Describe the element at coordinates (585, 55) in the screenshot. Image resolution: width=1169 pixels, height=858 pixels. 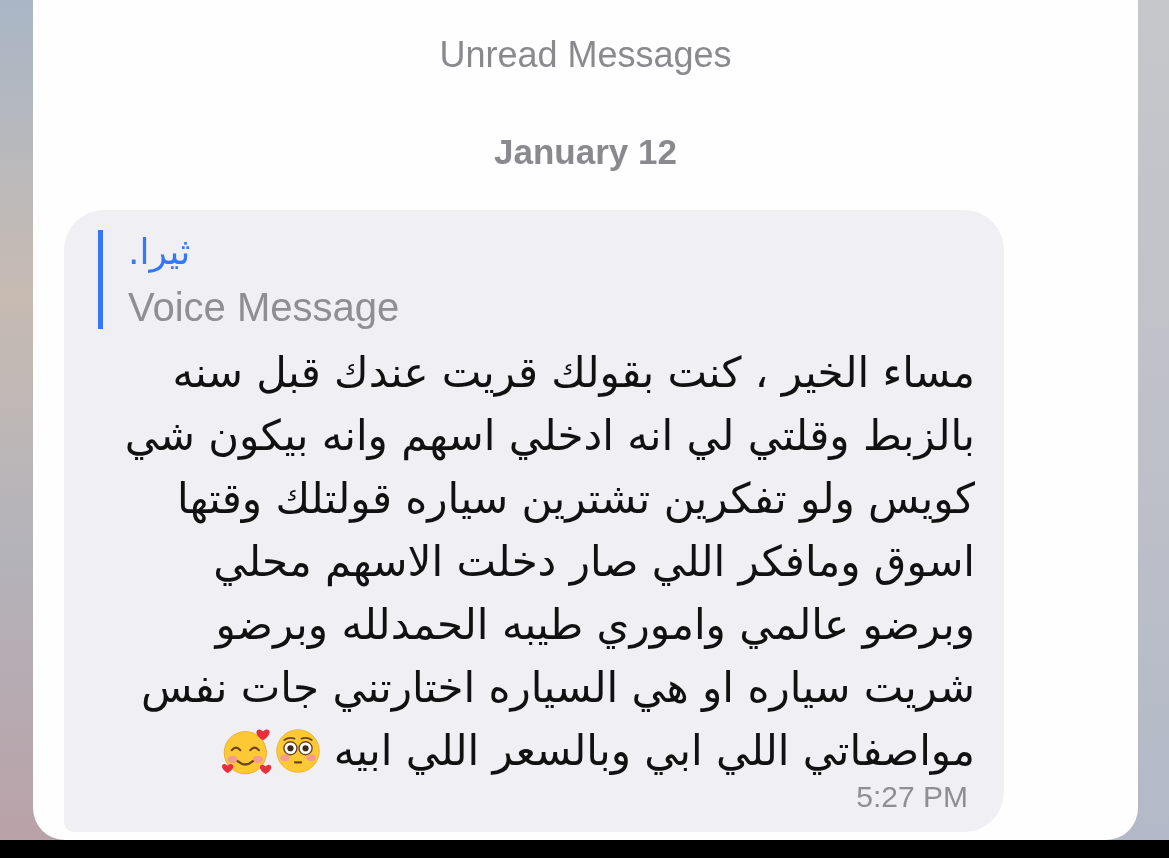
I see `unread-messages-divider: Unread Messages` at that location.